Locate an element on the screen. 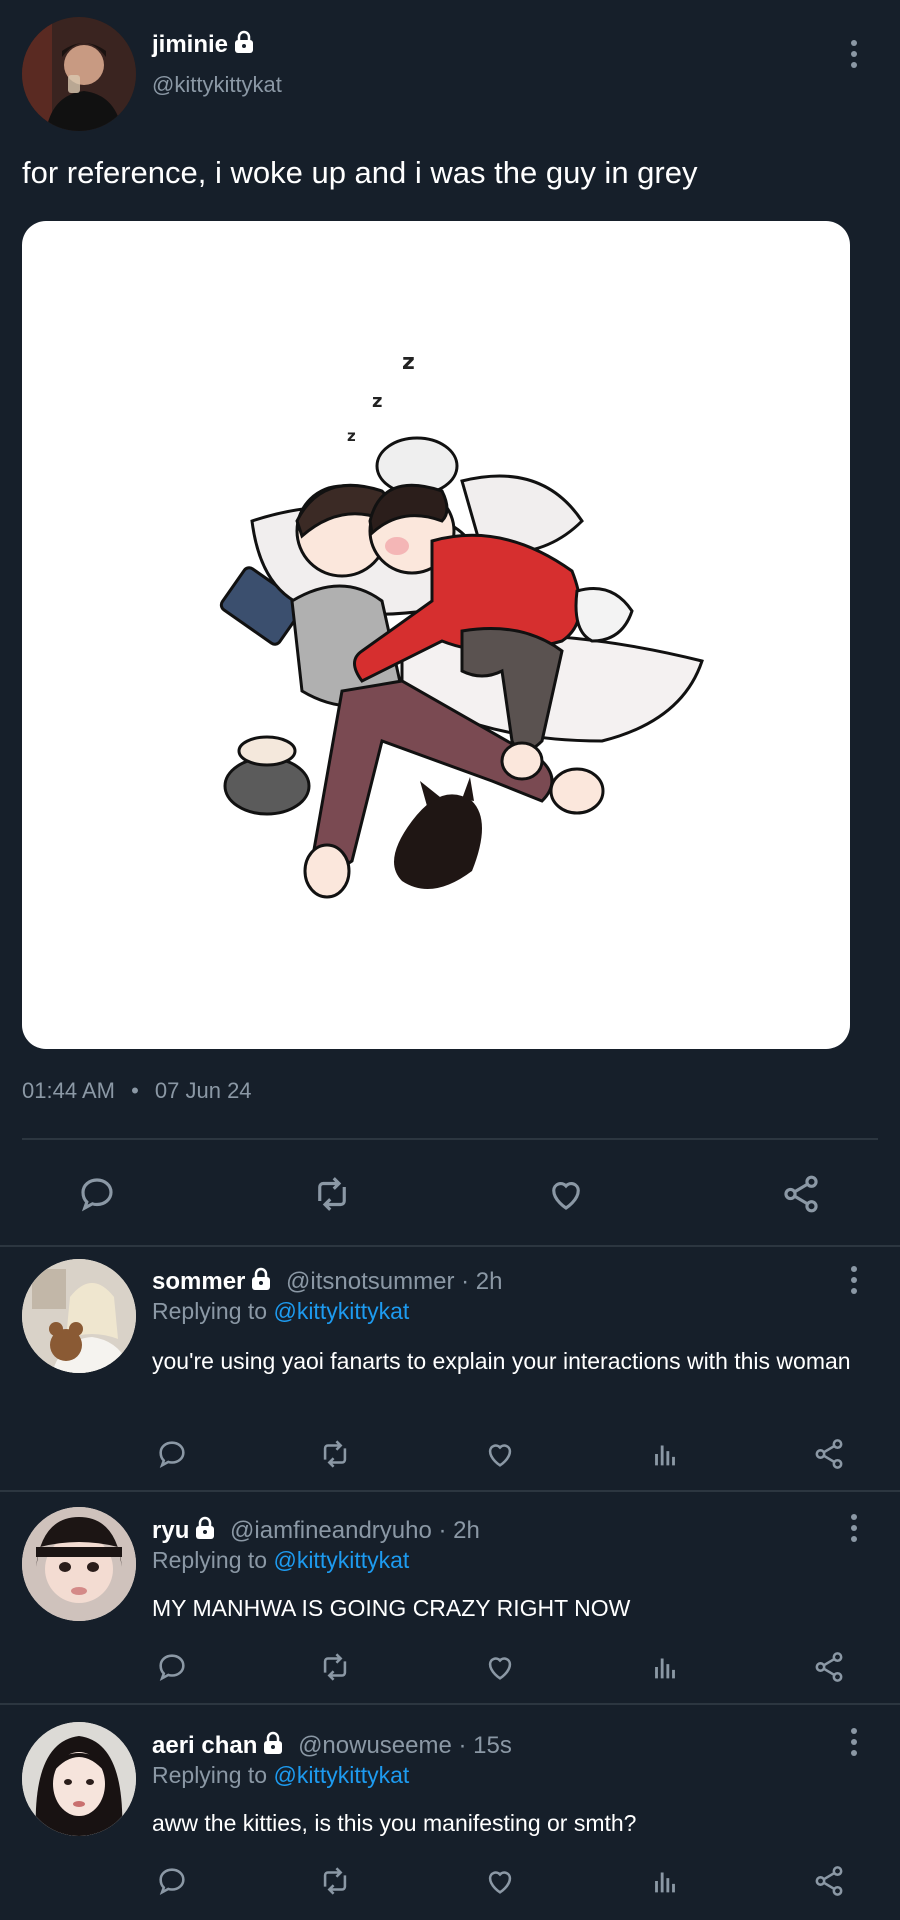 The image size is (900, 1920). handle-and-time: @iamfineandryuho · 2h is located at coordinates (355, 1530).